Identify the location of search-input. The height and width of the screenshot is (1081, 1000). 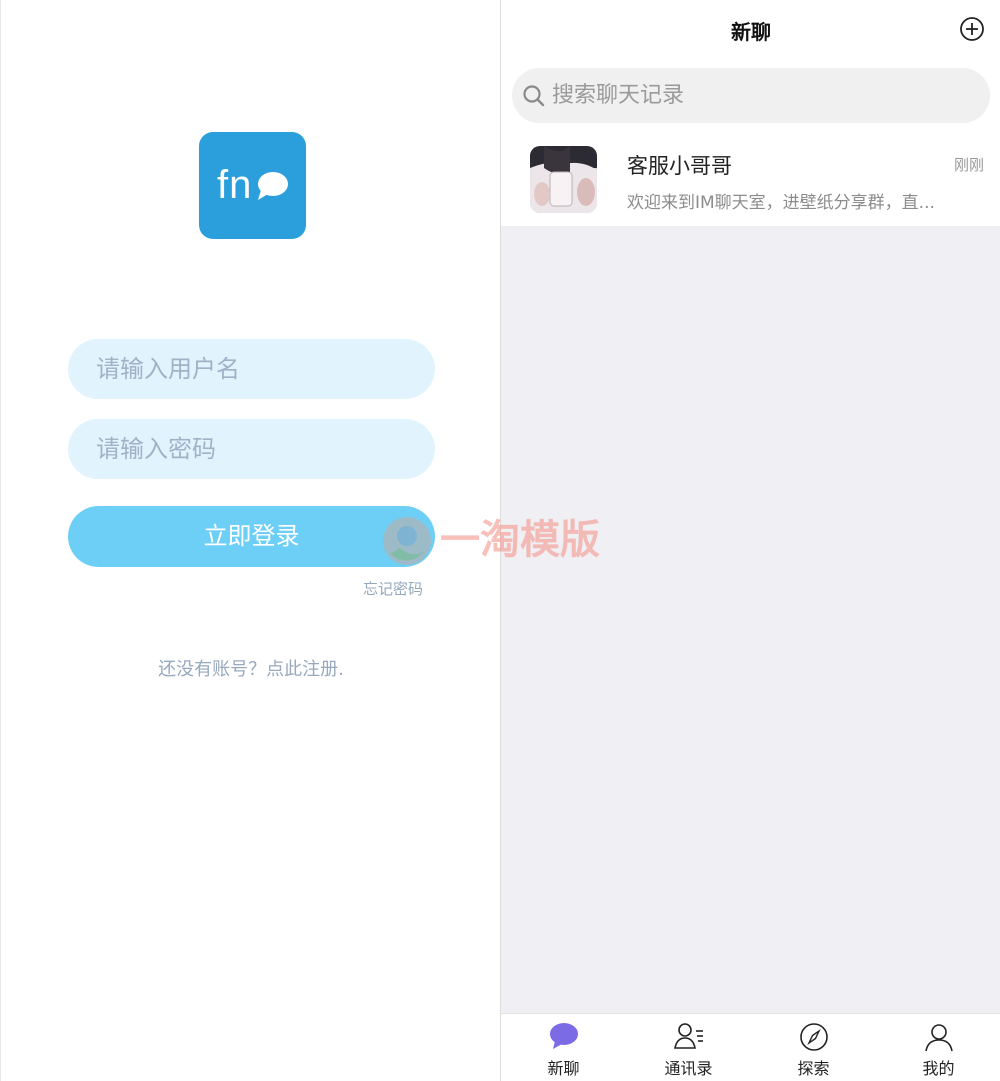
(762, 95).